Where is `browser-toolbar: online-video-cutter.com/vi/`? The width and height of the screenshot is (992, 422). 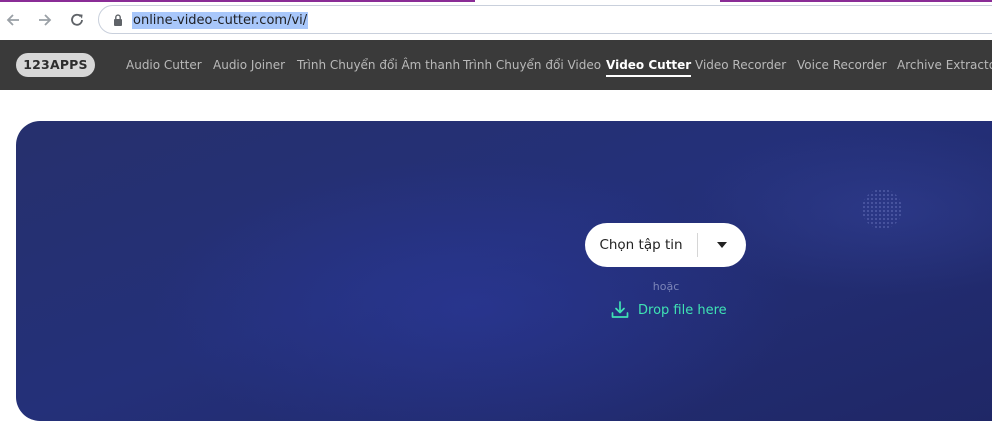
browser-toolbar: online-video-cutter.com/vi/ is located at coordinates (496, 20).